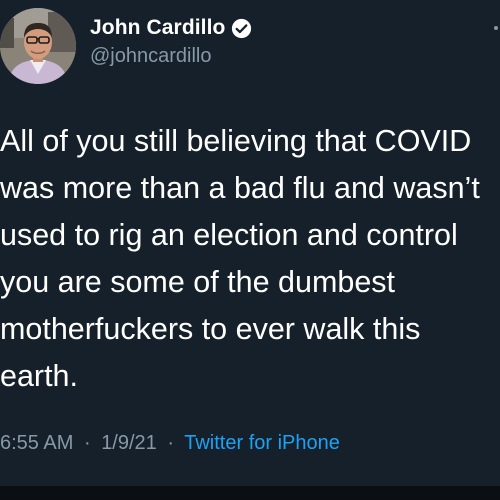  What do you see at coordinates (36, 443) in the screenshot?
I see `tweet-time: 6:55 AM` at bounding box center [36, 443].